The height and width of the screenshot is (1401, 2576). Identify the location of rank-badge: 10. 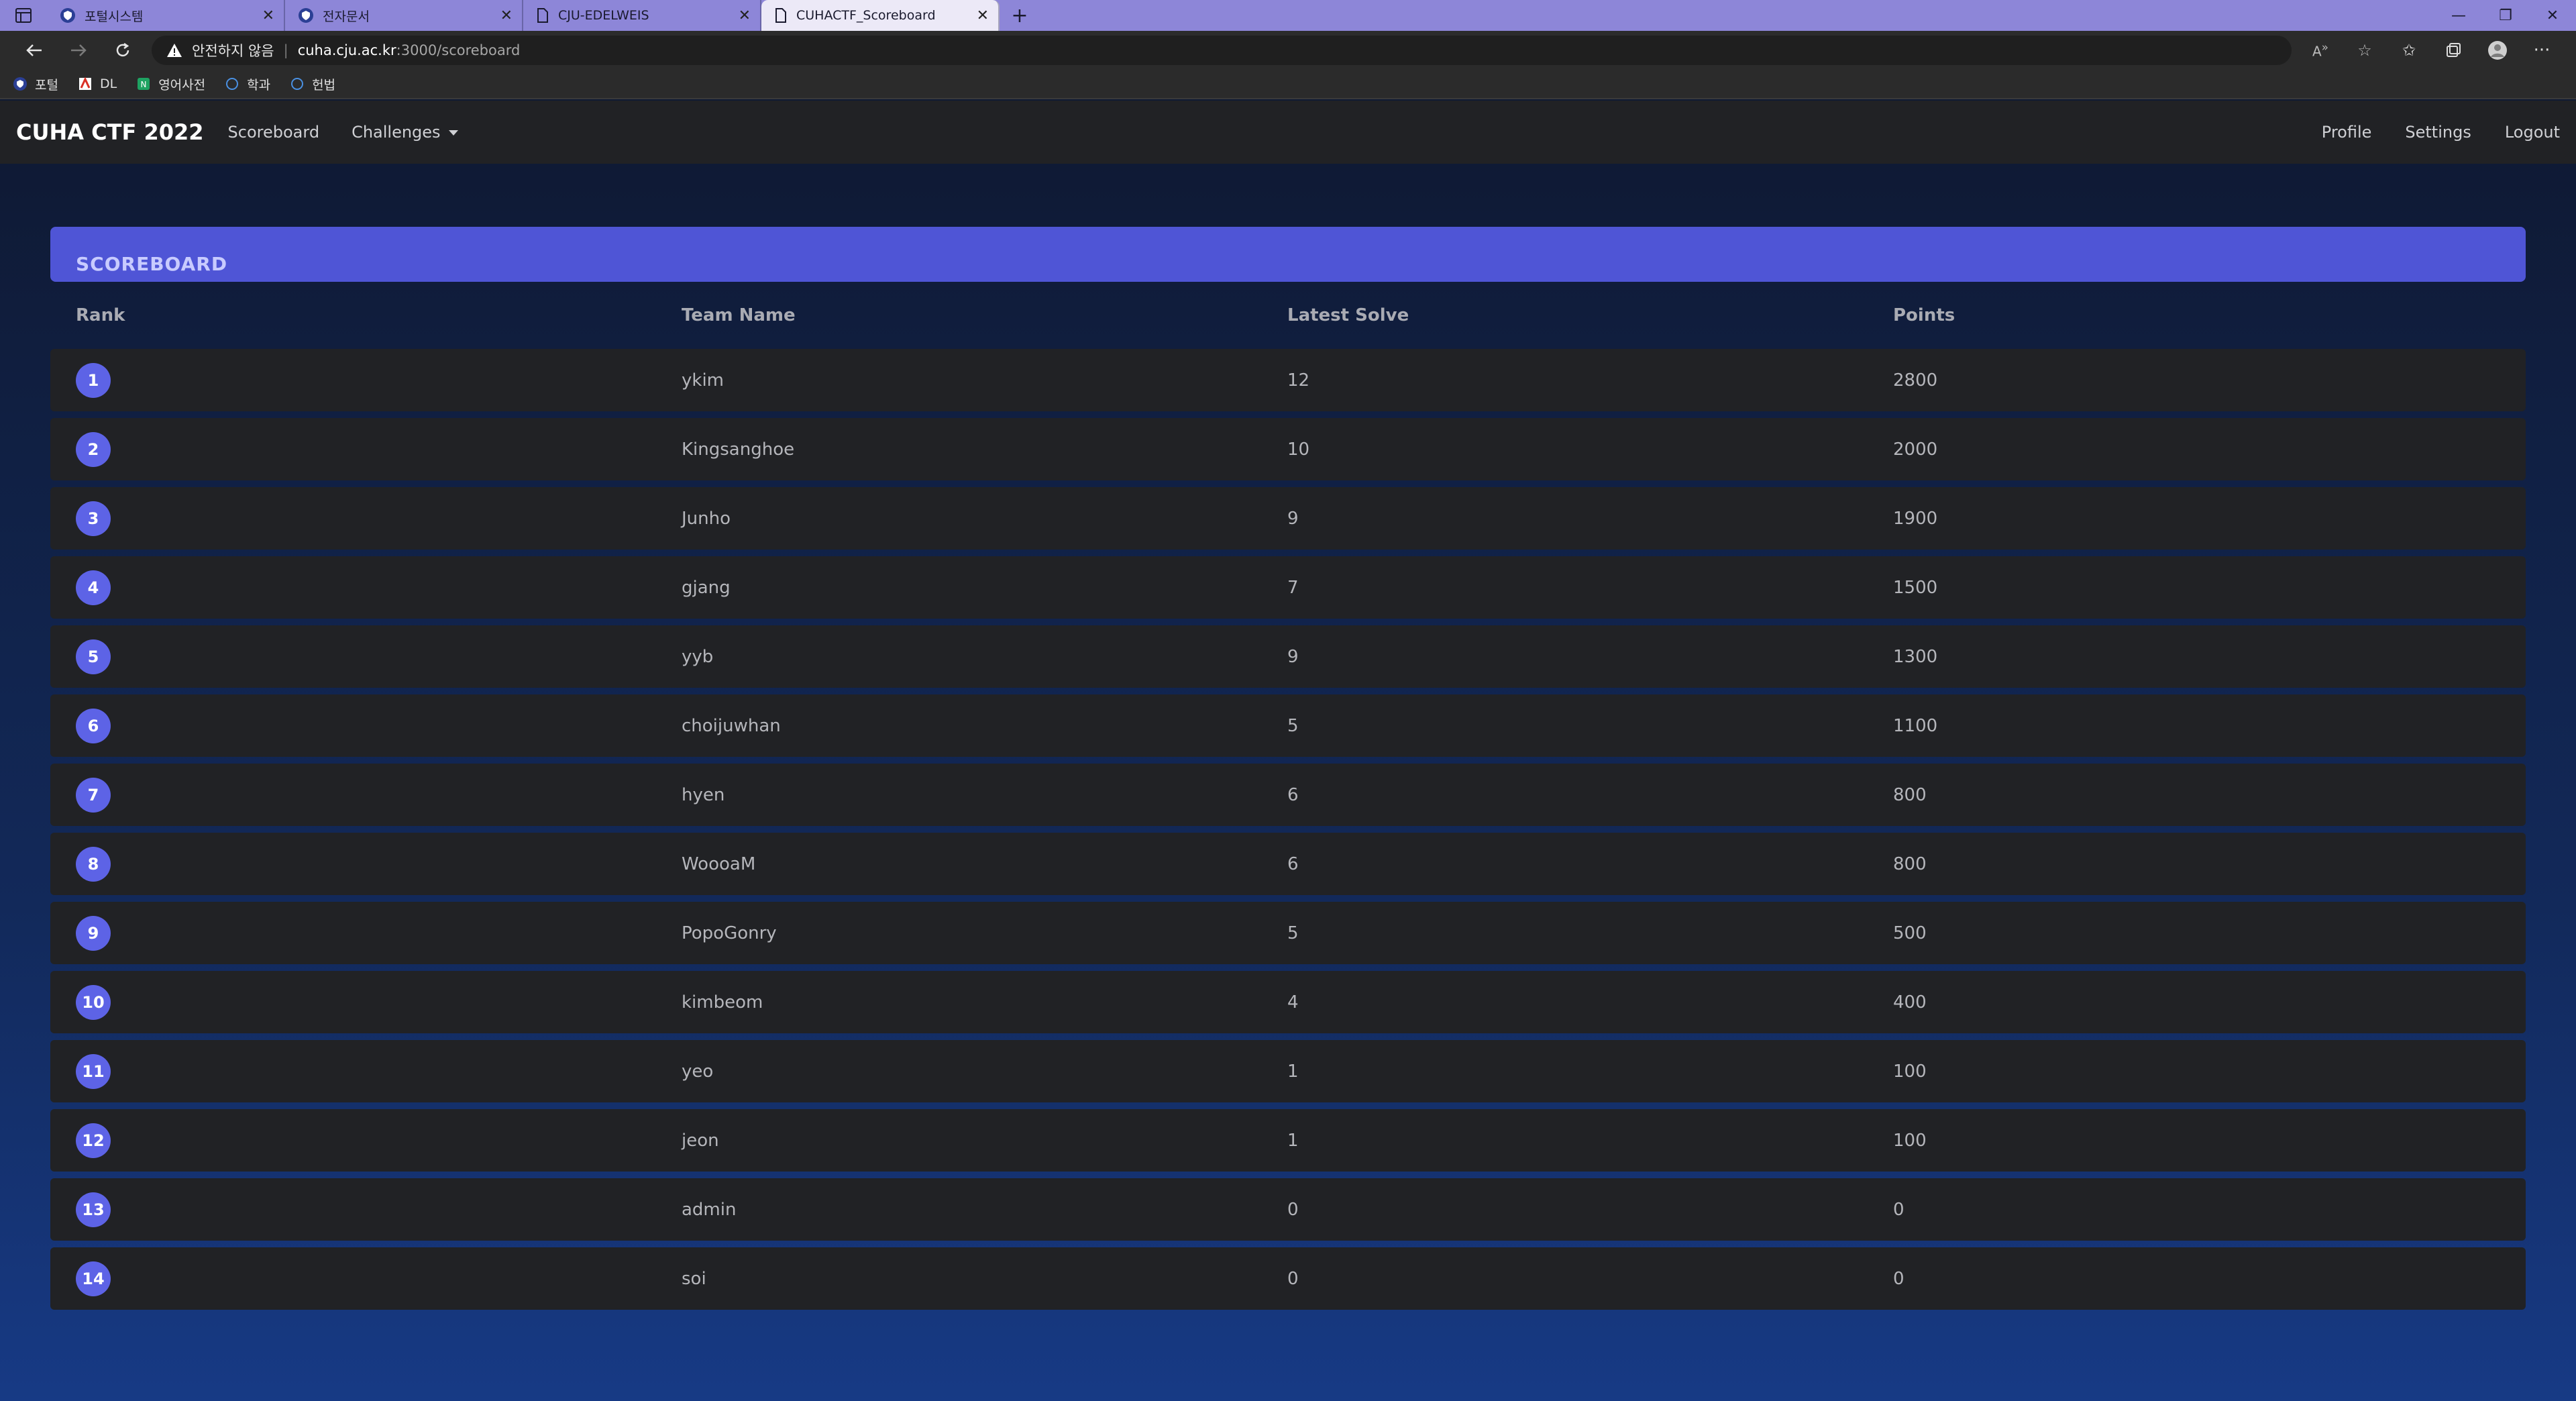
(93, 1002).